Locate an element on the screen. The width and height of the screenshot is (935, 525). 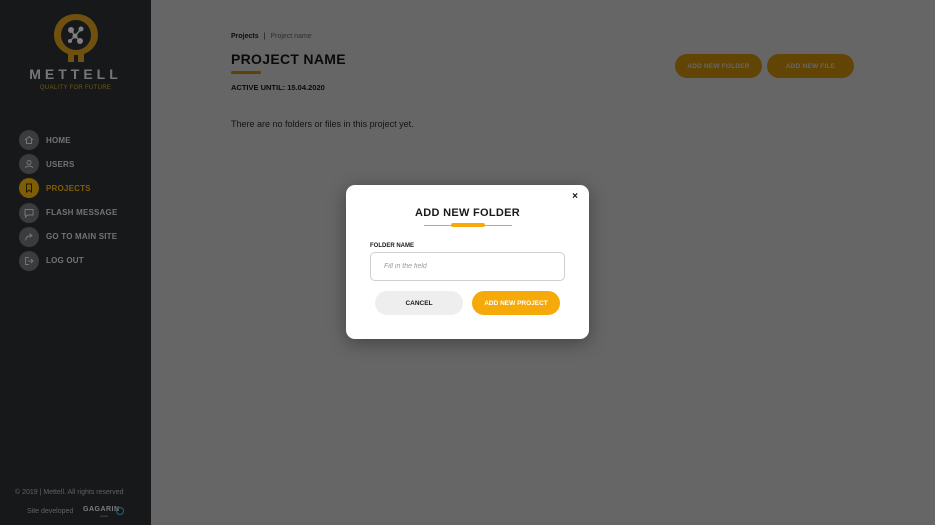
share-icon is located at coordinates (29, 236).